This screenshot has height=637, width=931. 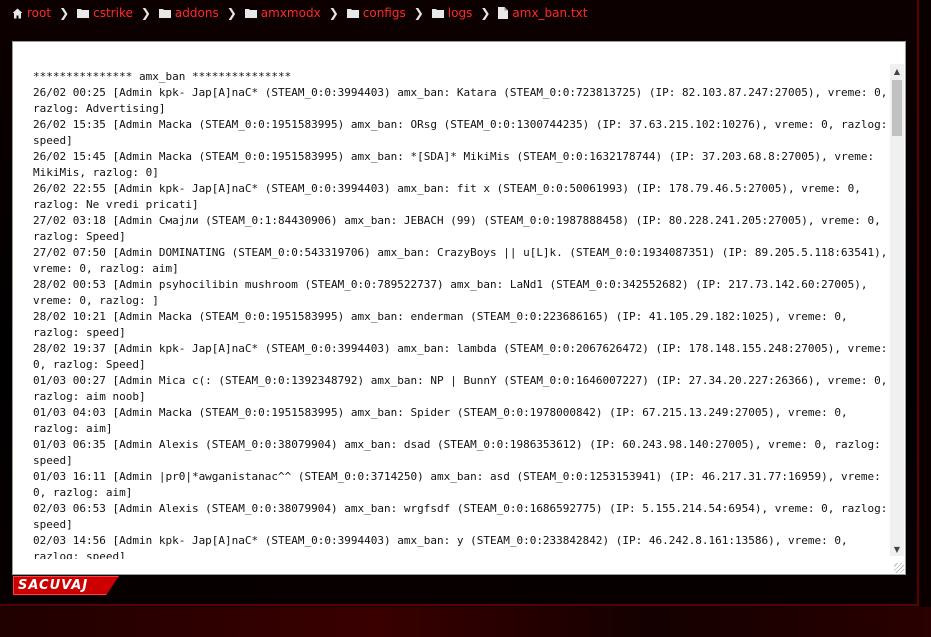 I want to click on breadcrumb-configs: configs, so click(x=376, y=13).